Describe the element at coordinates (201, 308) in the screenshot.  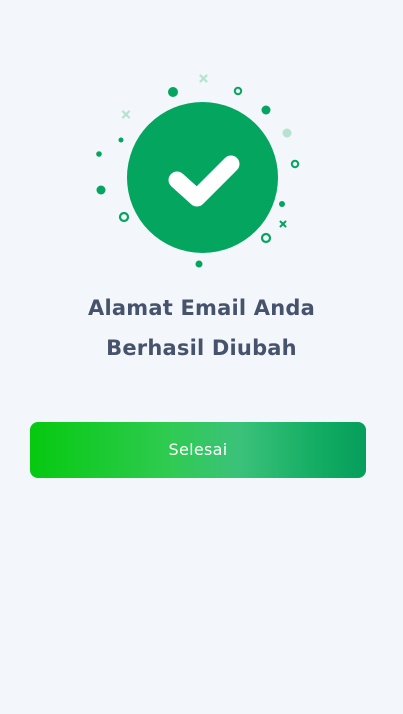
I see `success-title-line-1: Alamat Email Anda` at that location.